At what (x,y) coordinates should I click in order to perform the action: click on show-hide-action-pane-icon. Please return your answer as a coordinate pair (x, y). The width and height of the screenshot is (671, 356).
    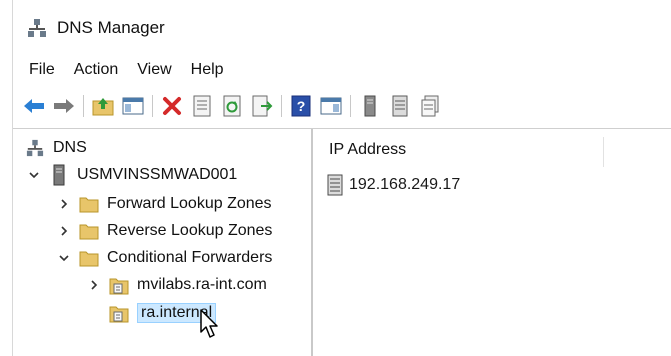
    Looking at the image, I should click on (331, 106).